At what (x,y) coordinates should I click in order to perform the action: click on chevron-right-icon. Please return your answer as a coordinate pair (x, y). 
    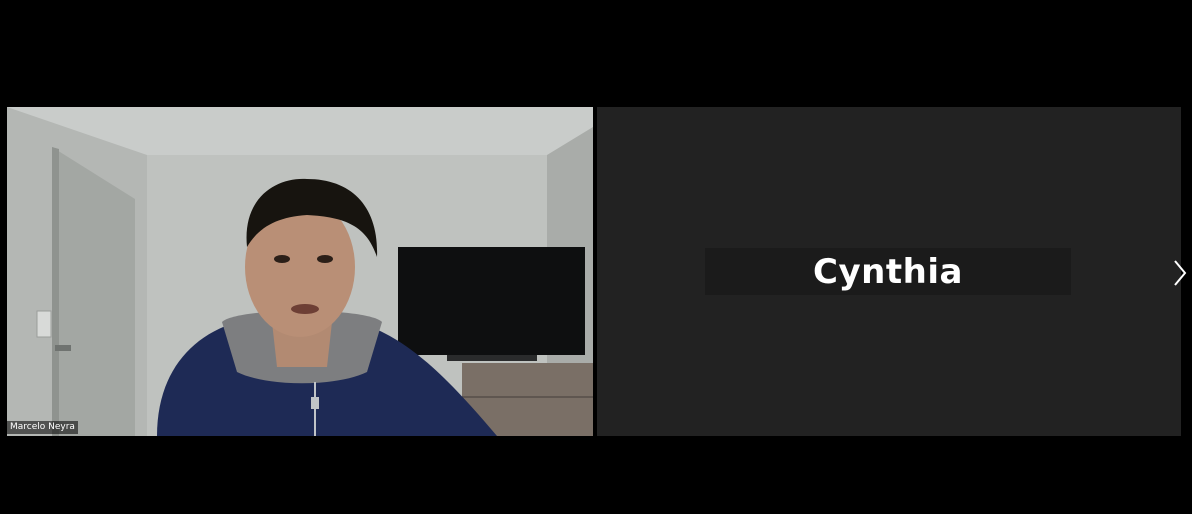
    Looking at the image, I should click on (1180, 273).